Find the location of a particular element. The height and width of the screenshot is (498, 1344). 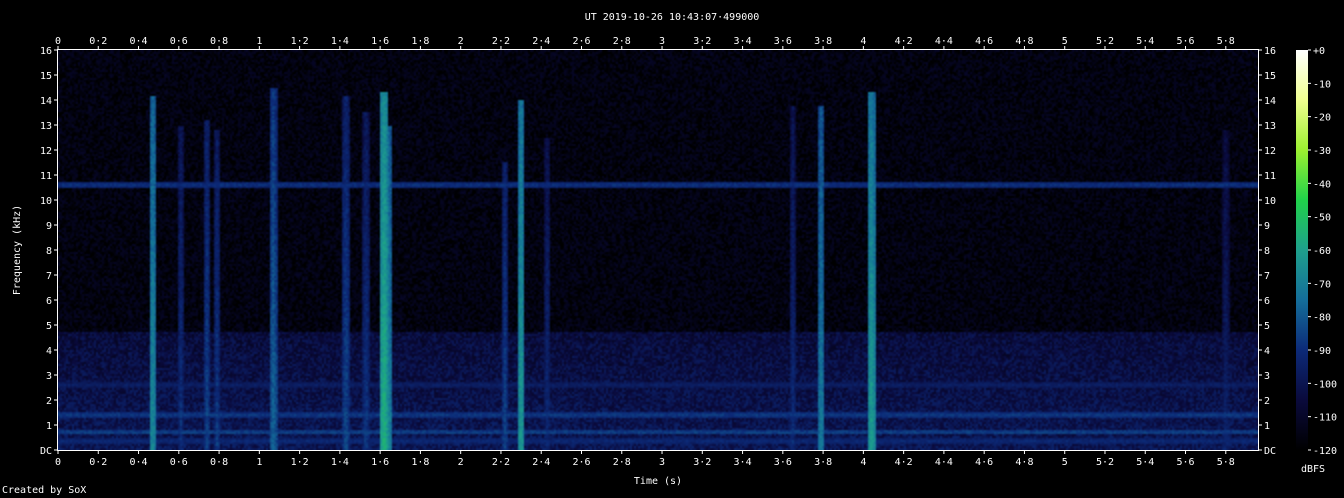

y-tick-label: 11 is located at coordinates (46, 176).